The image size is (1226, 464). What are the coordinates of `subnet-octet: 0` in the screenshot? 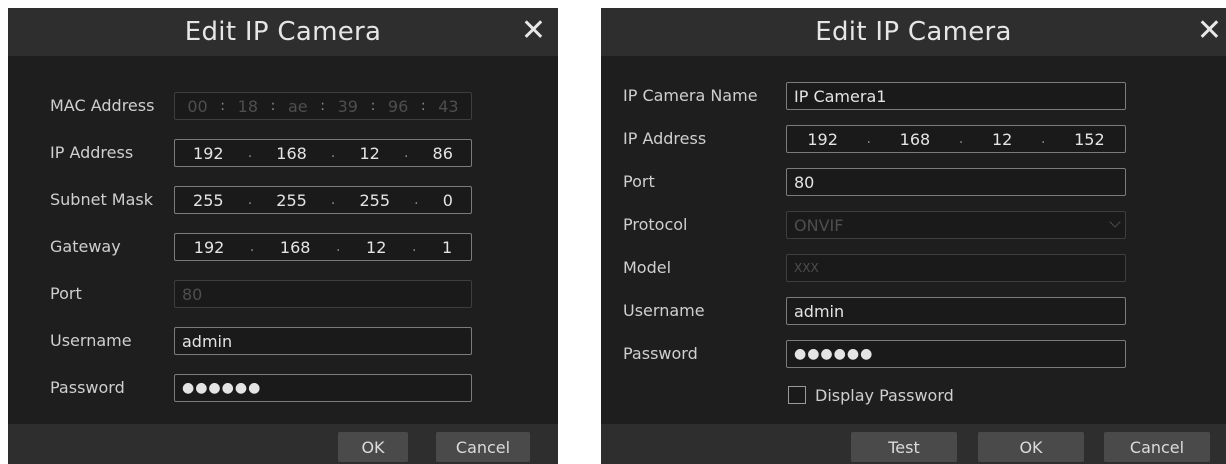 It's located at (448, 200).